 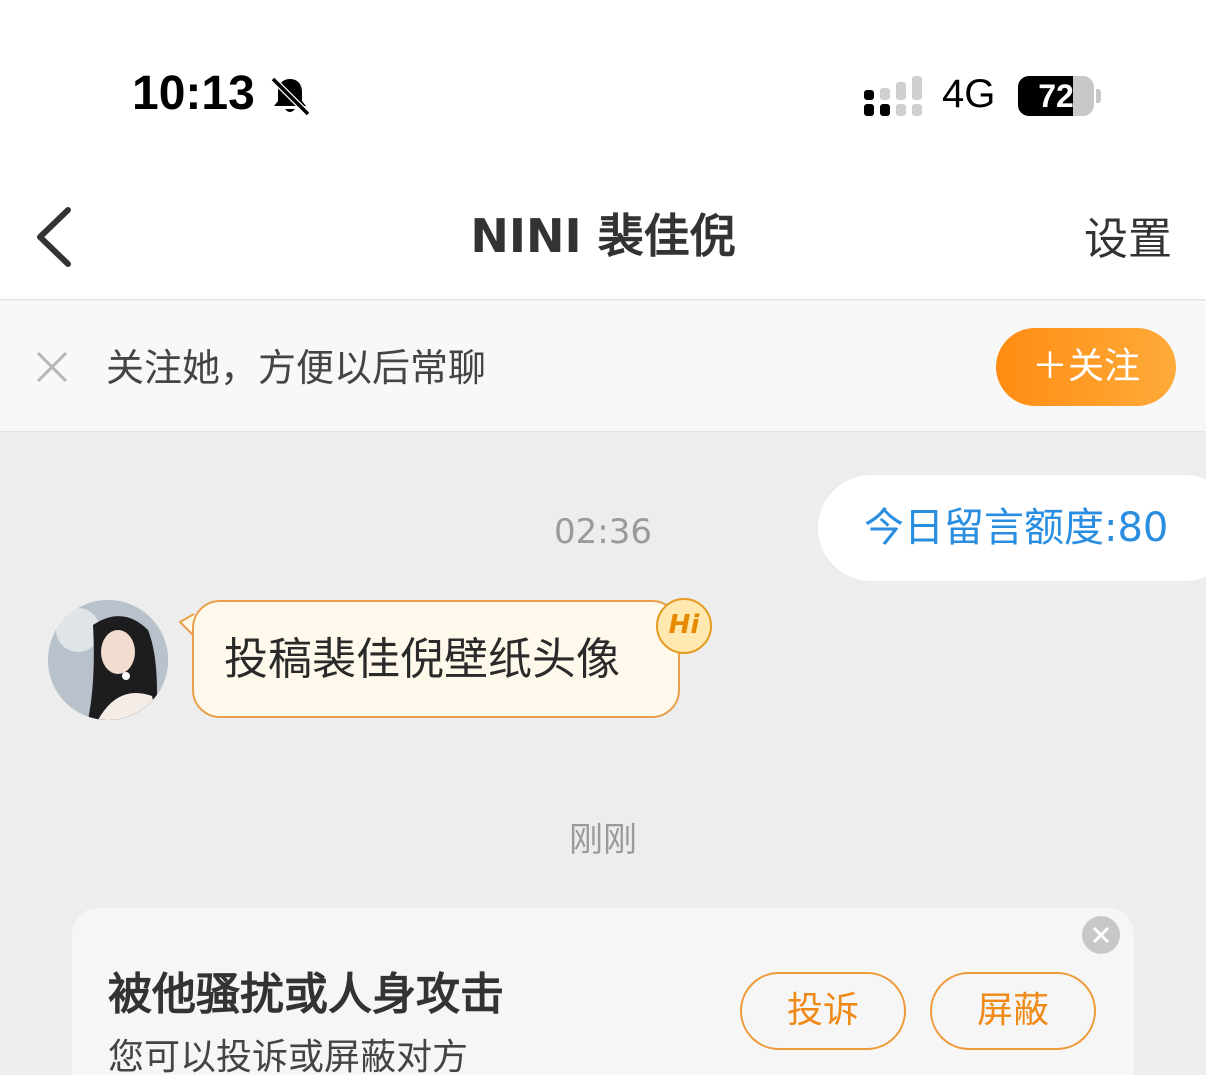 What do you see at coordinates (969, 94) in the screenshot?
I see `network-type: 4G` at bounding box center [969, 94].